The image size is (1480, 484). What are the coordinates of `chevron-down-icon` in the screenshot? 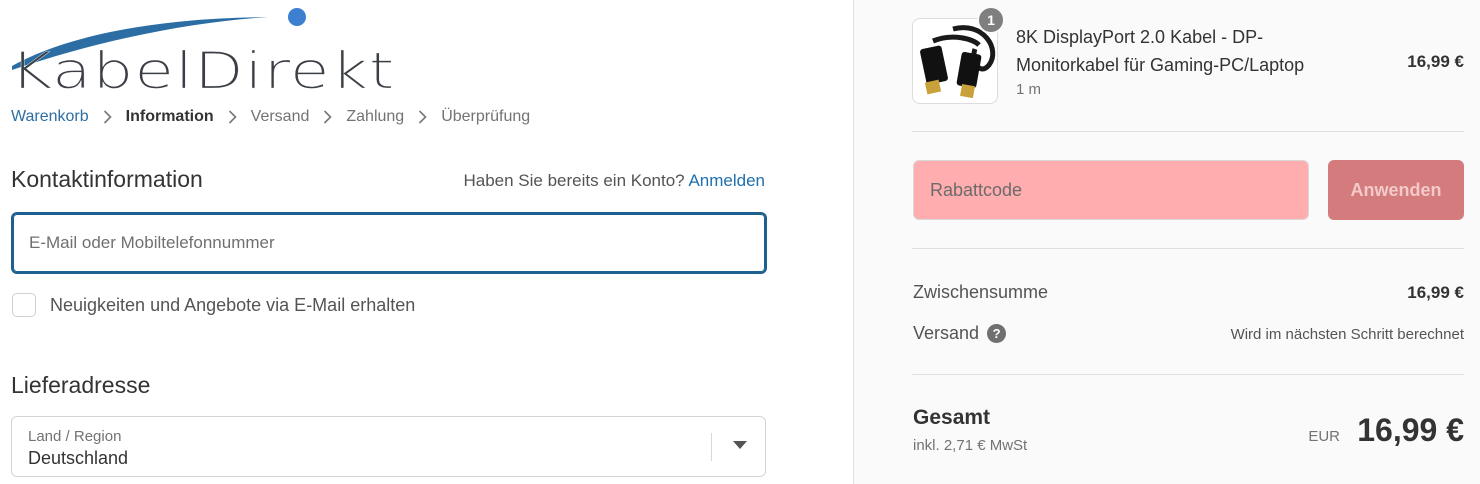 It's located at (740, 445).